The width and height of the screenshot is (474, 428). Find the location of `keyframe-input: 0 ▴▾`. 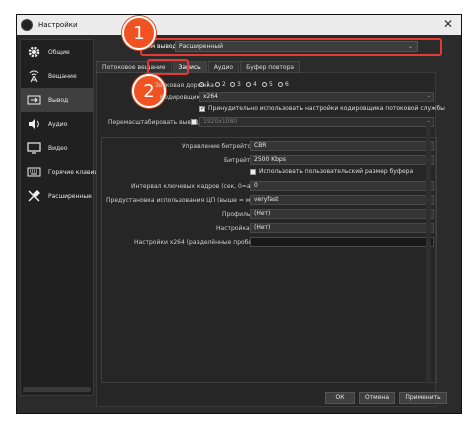

keyframe-input: 0 ▴▾ is located at coordinates (342, 186).